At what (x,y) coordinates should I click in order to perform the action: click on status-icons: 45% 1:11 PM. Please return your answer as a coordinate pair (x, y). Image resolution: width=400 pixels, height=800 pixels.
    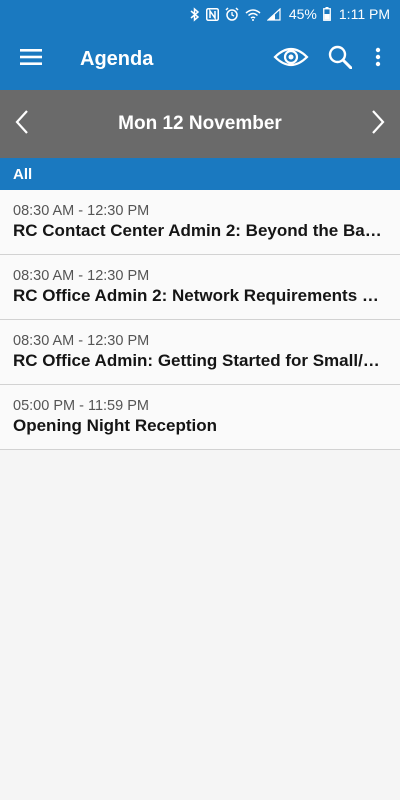
    Looking at the image, I should click on (290, 14).